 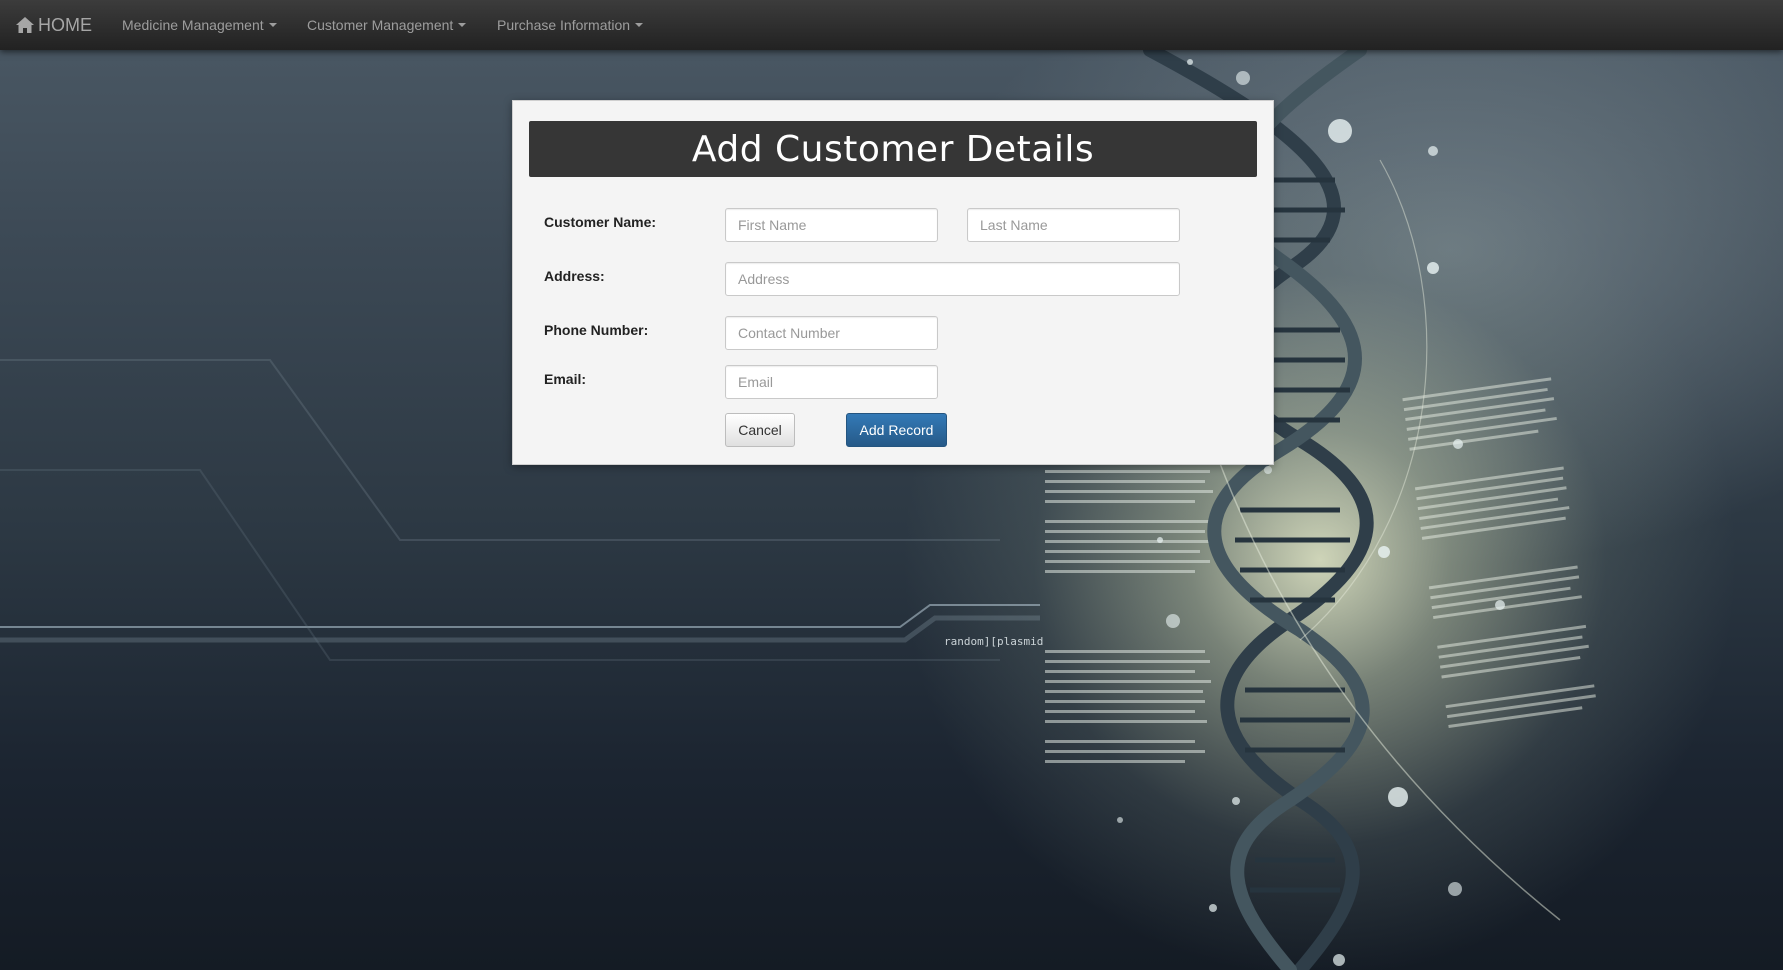 I want to click on form-header: Add Customer Details, so click(x=893, y=149).